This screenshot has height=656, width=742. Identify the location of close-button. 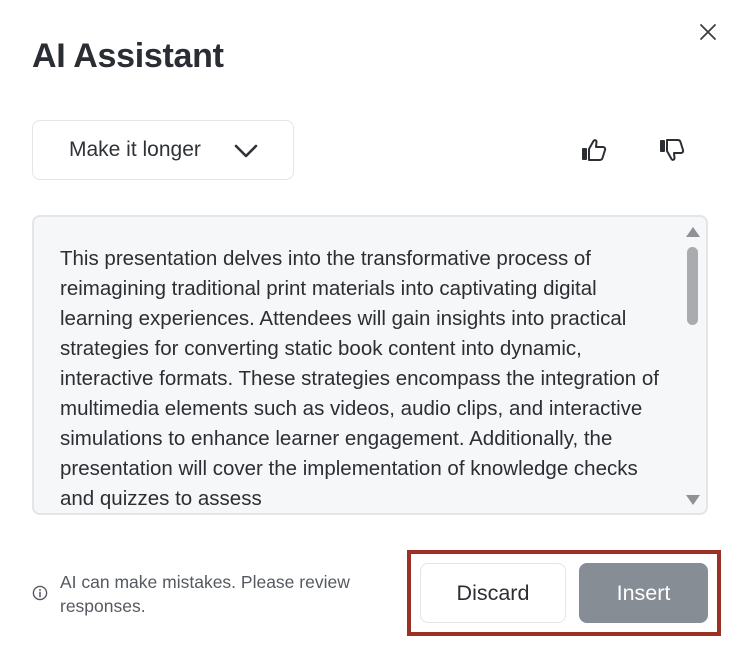
(708, 32).